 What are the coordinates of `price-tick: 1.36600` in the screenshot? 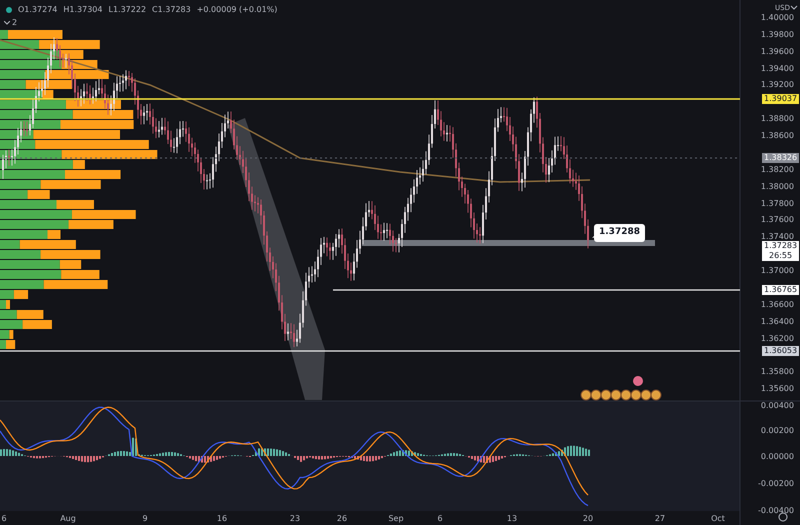 It's located at (777, 304).